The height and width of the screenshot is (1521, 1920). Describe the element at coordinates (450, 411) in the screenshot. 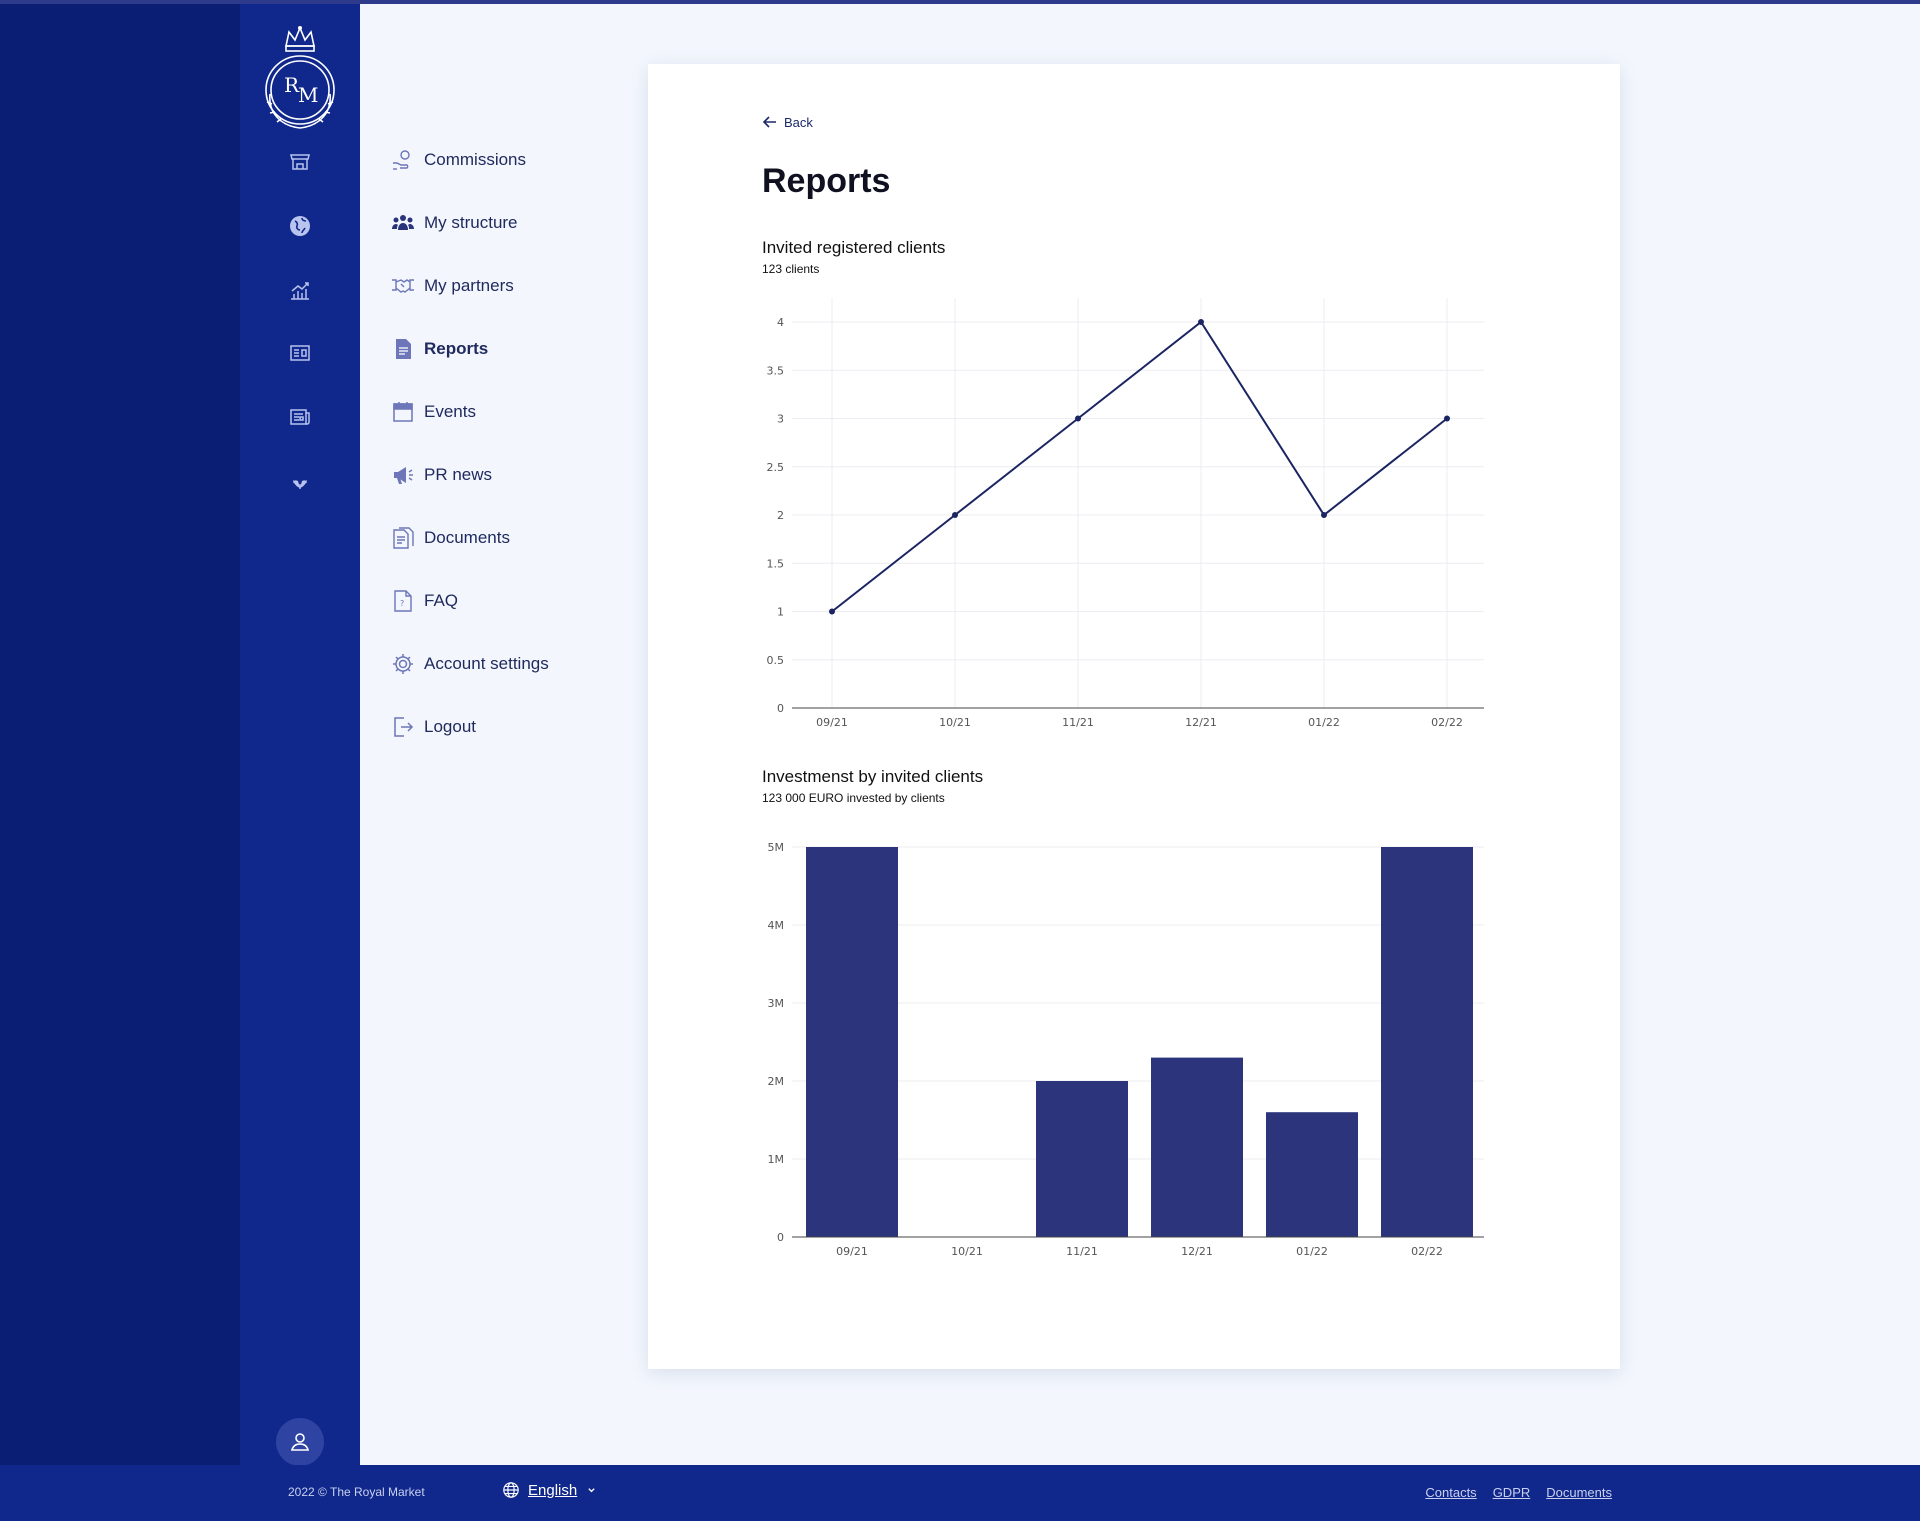

I see `nav-label: Events` at that location.